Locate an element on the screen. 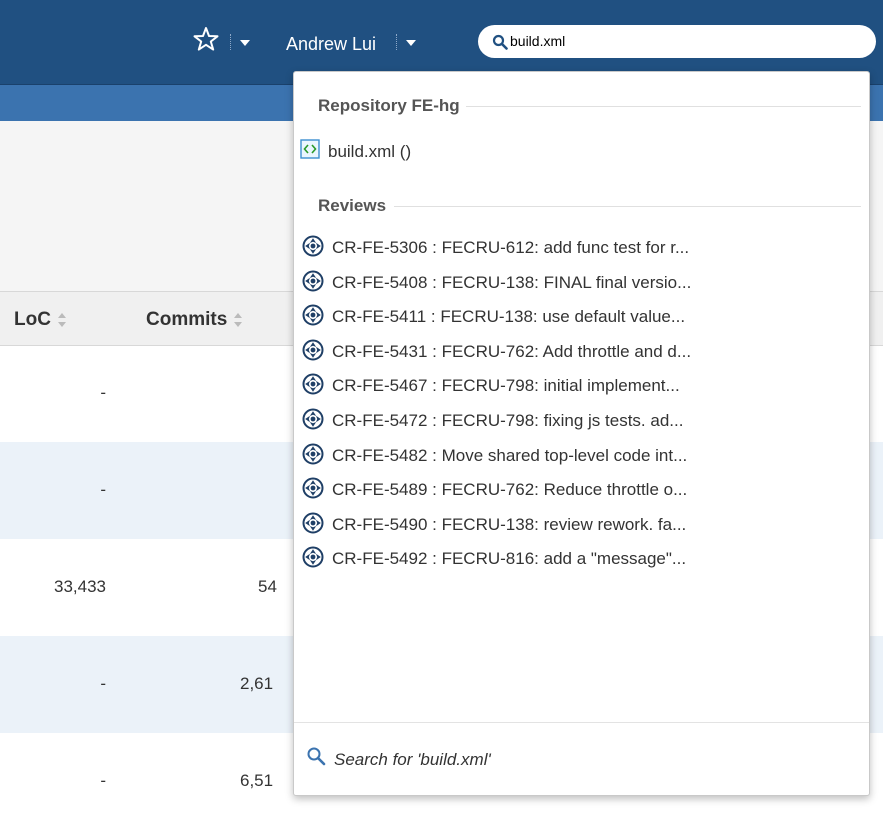 The height and width of the screenshot is (830, 883). quick-search-box is located at coordinates (677, 41).